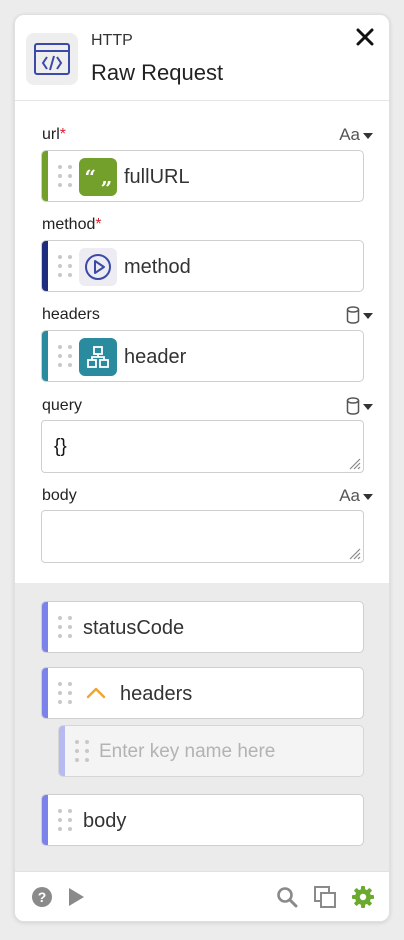 Image resolution: width=404 pixels, height=940 pixels. What do you see at coordinates (202, 356) in the screenshot?
I see `headers-input-pill: header` at bounding box center [202, 356].